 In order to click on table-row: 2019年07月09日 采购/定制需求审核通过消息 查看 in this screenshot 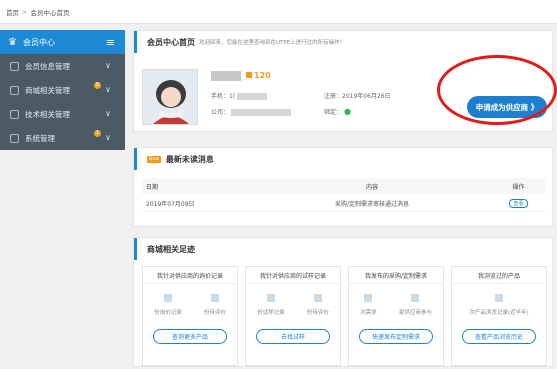, I will do `click(343, 204)`.